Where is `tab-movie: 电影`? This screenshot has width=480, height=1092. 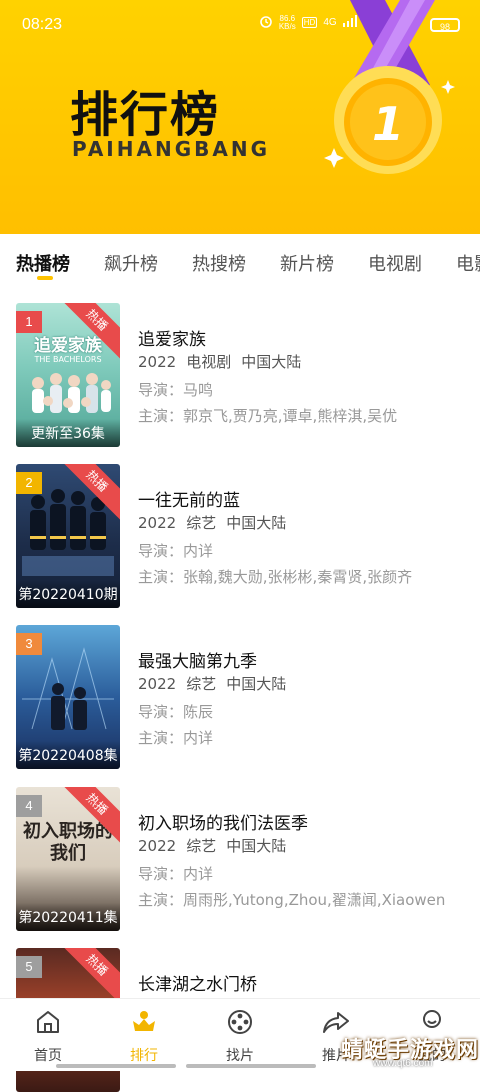
tab-movie: 电影 is located at coordinates (468, 263).